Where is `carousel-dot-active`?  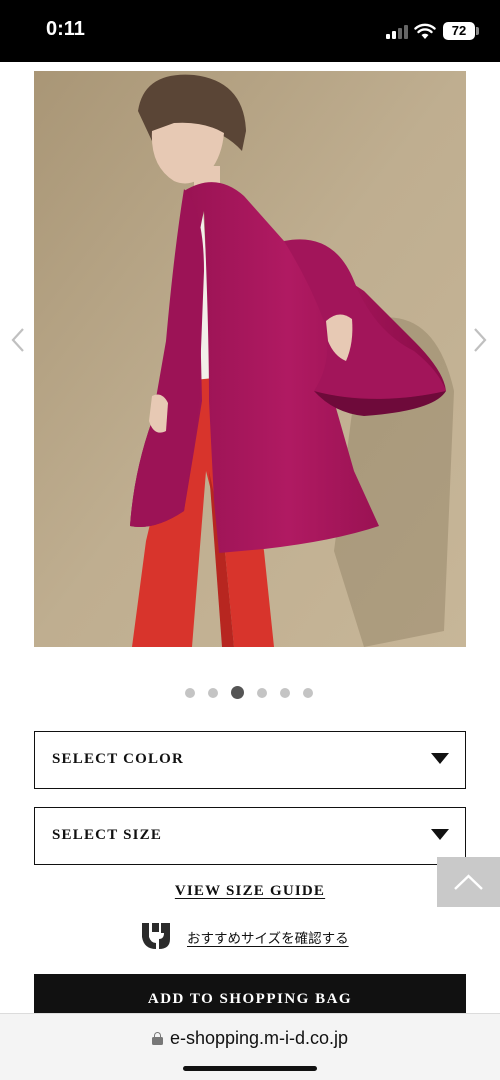
carousel-dot-active is located at coordinates (237, 692).